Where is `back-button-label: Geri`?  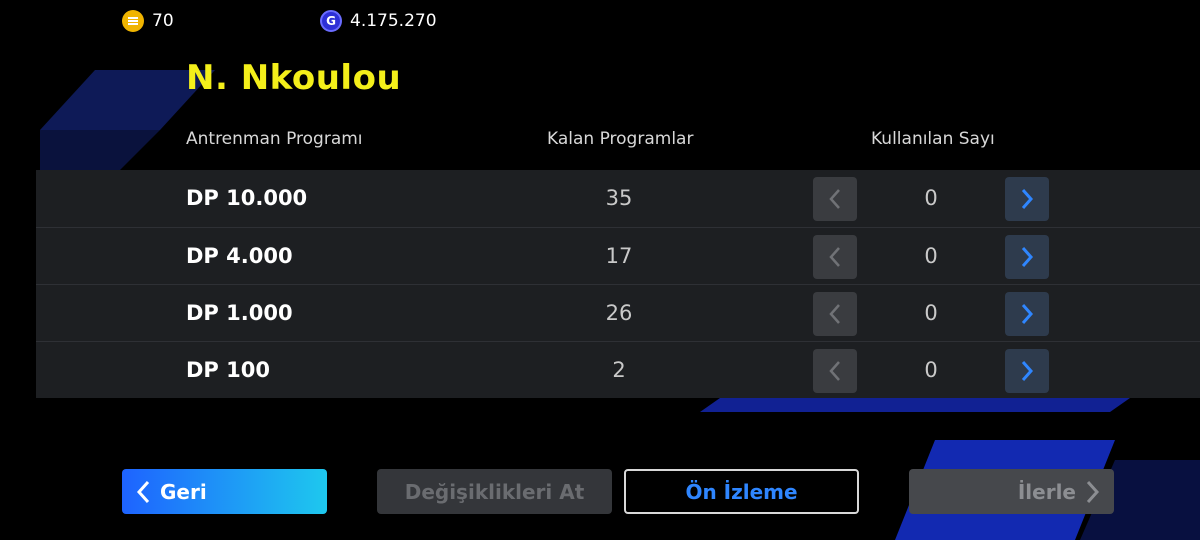 back-button-label: Geri is located at coordinates (183, 491).